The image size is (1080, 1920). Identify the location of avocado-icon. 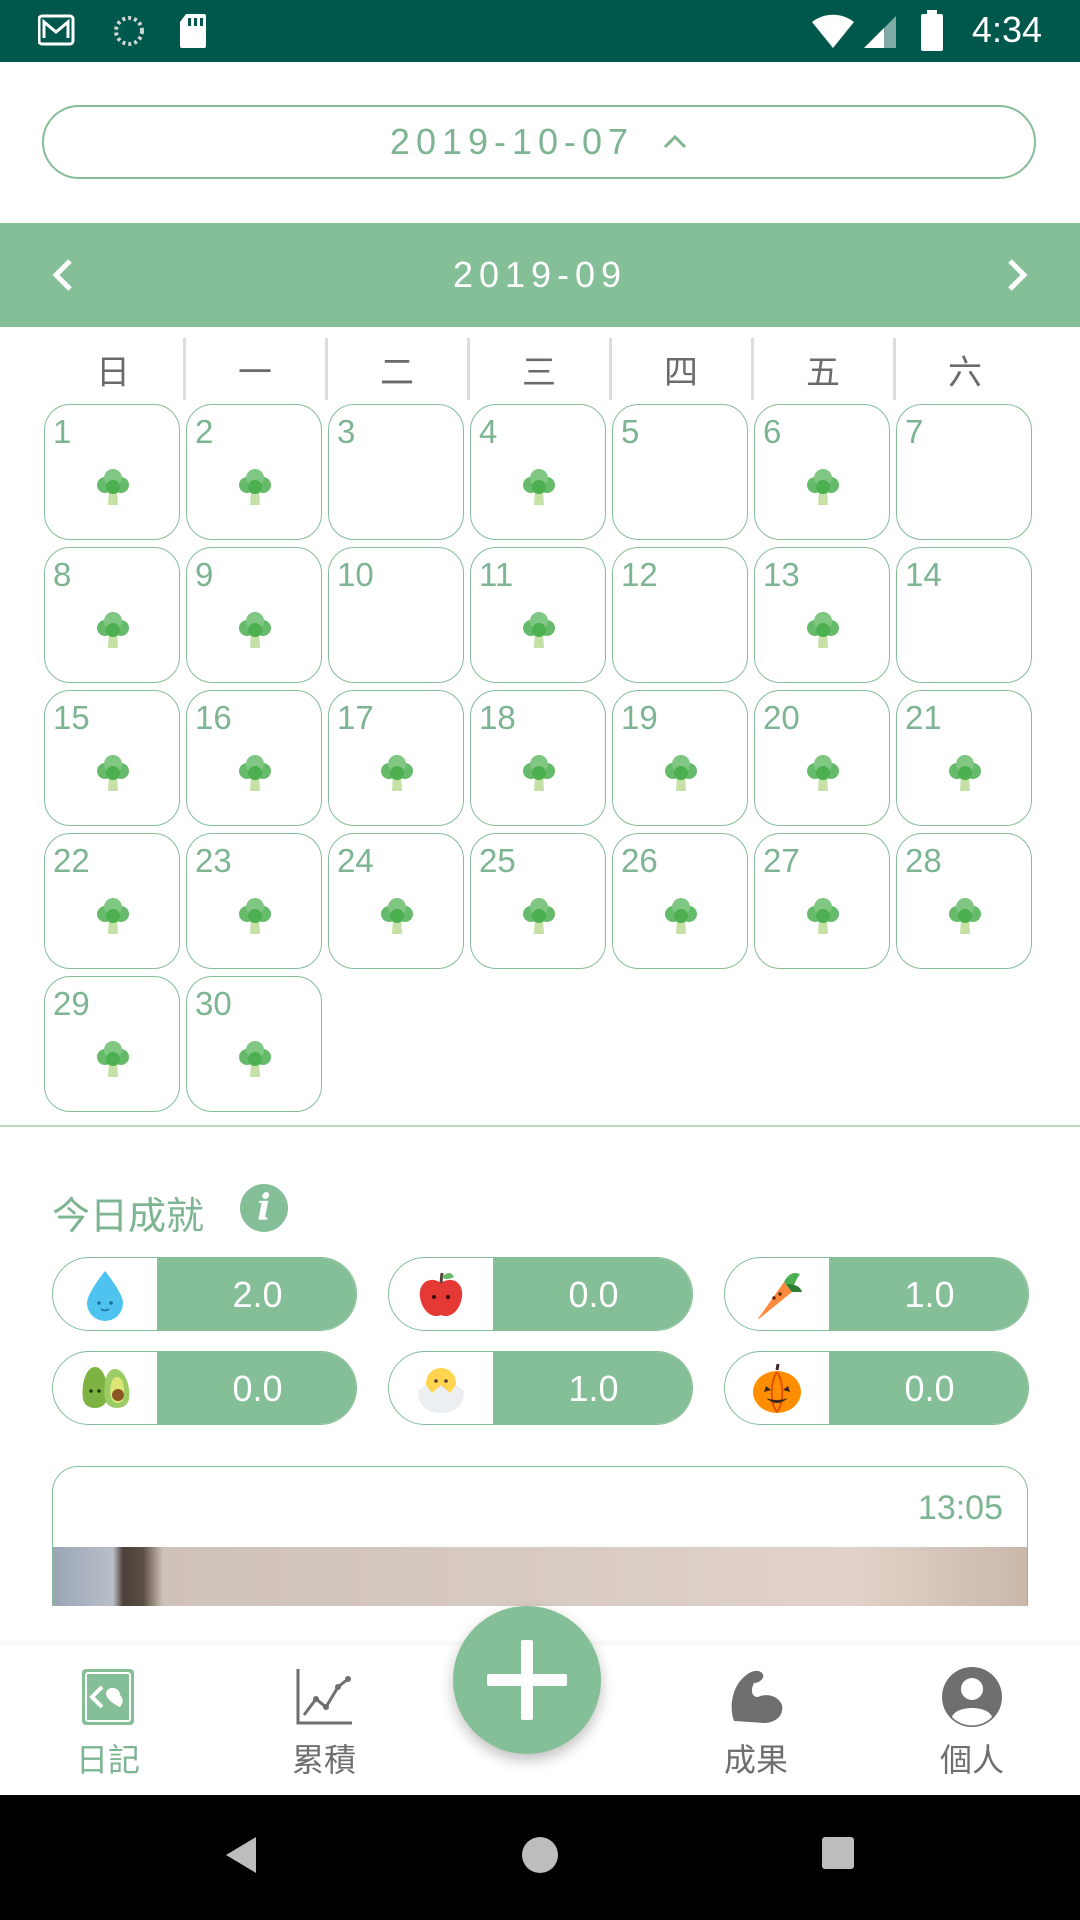
(105, 1388).